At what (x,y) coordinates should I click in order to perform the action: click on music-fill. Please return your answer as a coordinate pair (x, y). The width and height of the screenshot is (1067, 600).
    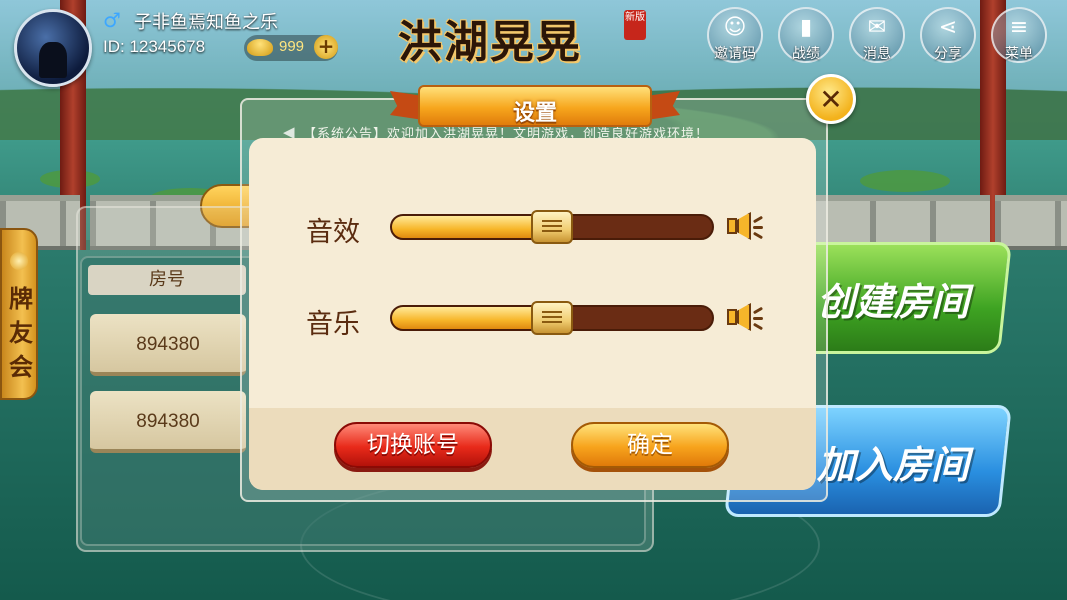
    Looking at the image, I should click on (473, 318).